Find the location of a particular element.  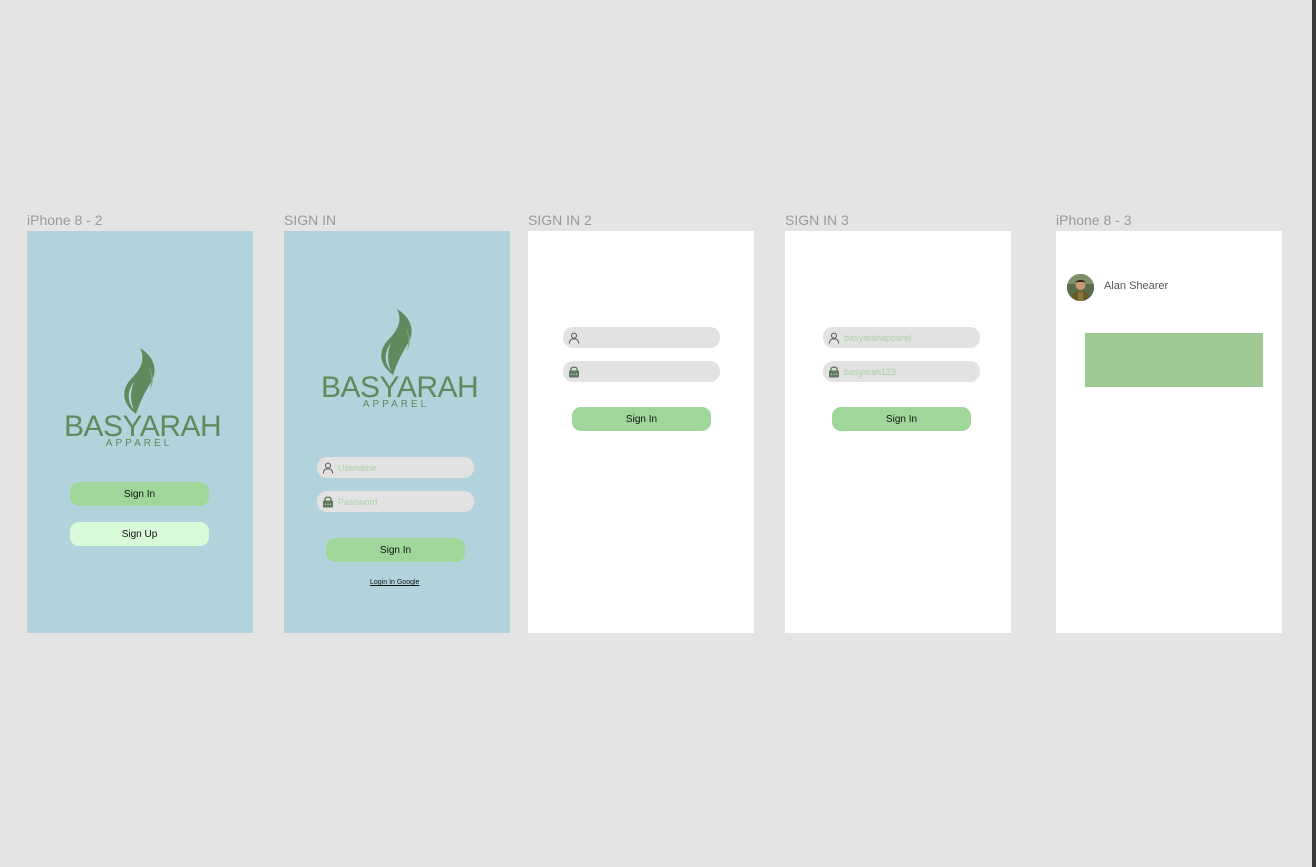

frame-sign-in-2: Sign In is located at coordinates (641, 432).